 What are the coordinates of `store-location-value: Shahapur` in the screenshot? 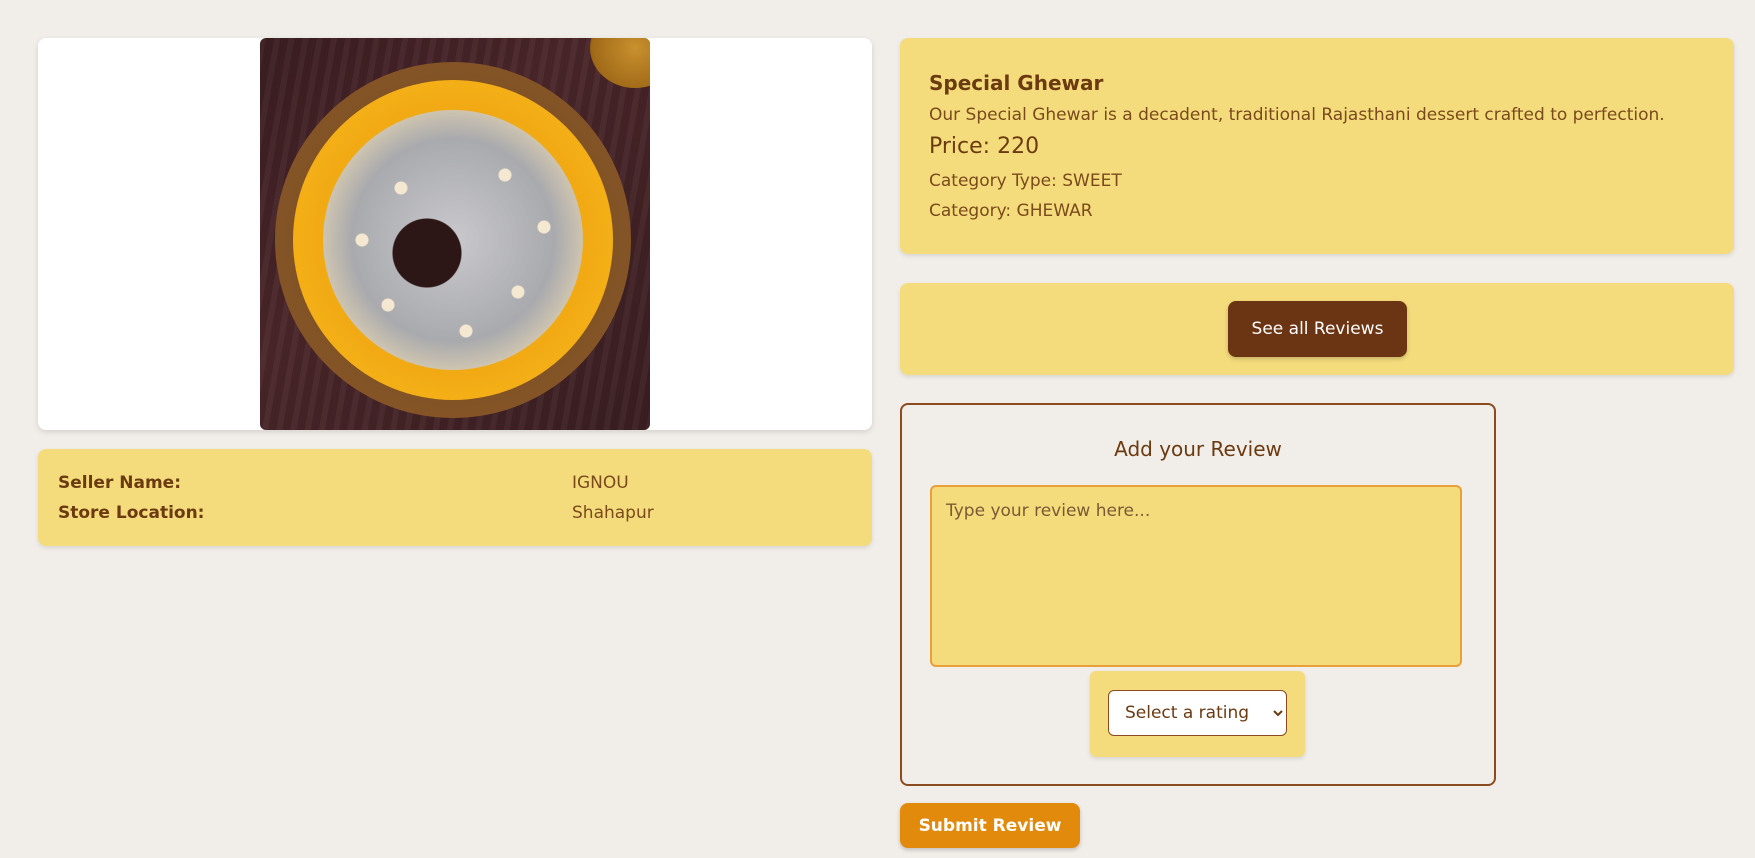 It's located at (613, 513).